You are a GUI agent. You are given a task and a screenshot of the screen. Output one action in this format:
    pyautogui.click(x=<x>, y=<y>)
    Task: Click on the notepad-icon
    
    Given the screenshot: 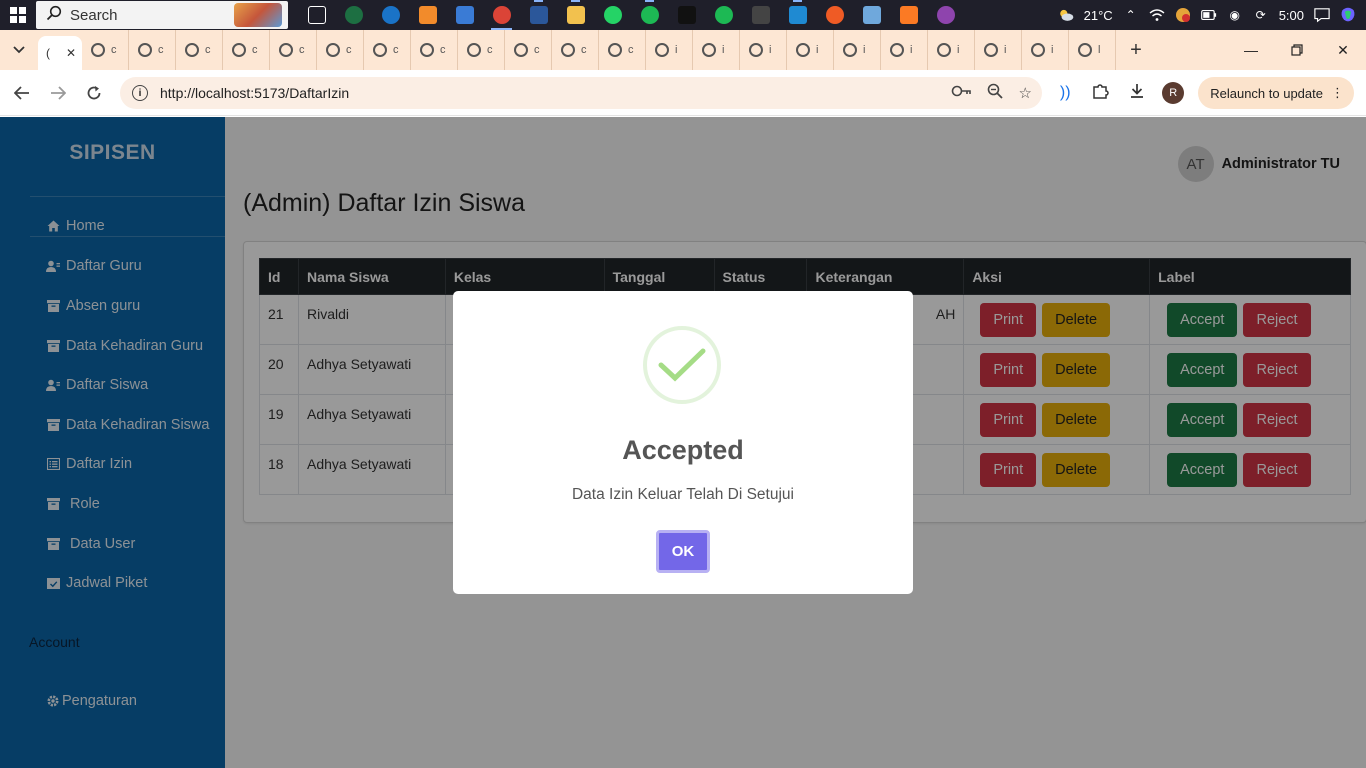 What is the action you would take?
    pyautogui.click(x=871, y=15)
    